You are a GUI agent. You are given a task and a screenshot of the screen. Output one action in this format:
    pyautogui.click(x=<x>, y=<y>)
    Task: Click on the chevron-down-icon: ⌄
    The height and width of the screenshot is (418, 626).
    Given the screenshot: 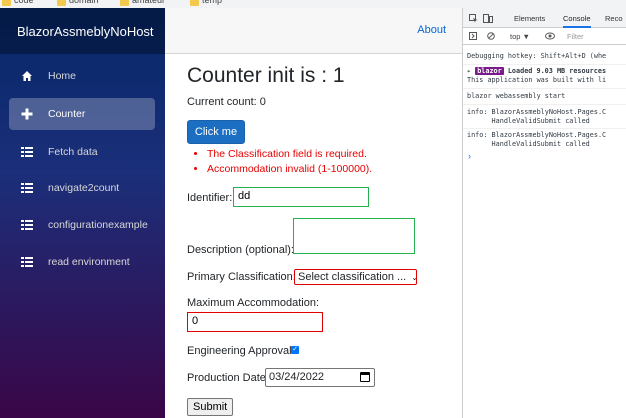 What is the action you would take?
    pyautogui.click(x=414, y=277)
    